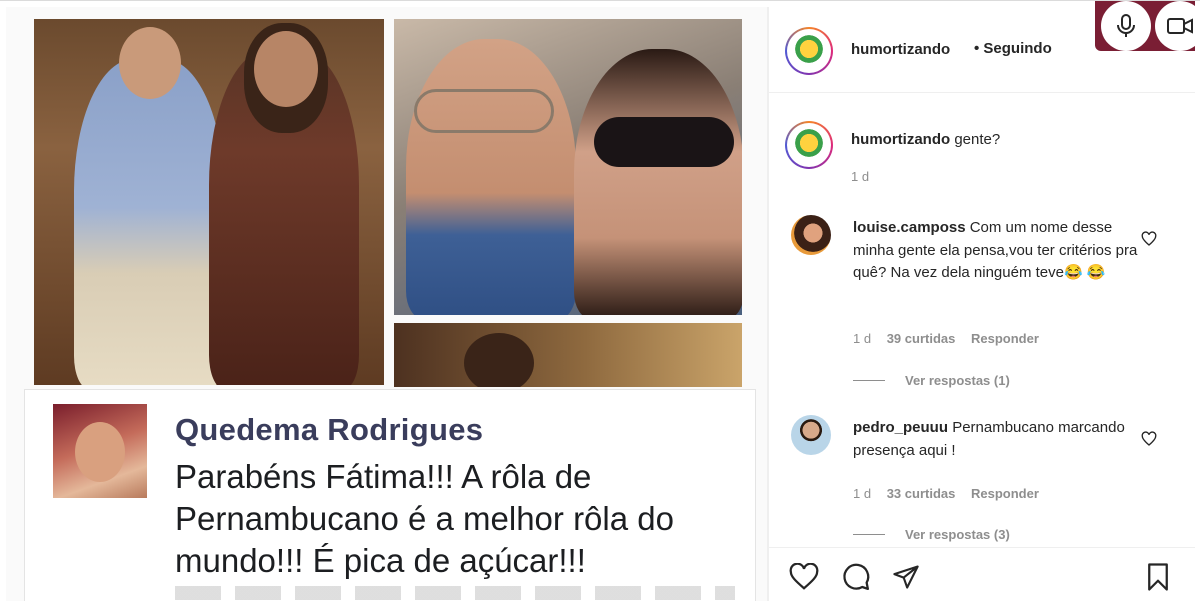  I want to click on commenter-photo, so click(100, 451).